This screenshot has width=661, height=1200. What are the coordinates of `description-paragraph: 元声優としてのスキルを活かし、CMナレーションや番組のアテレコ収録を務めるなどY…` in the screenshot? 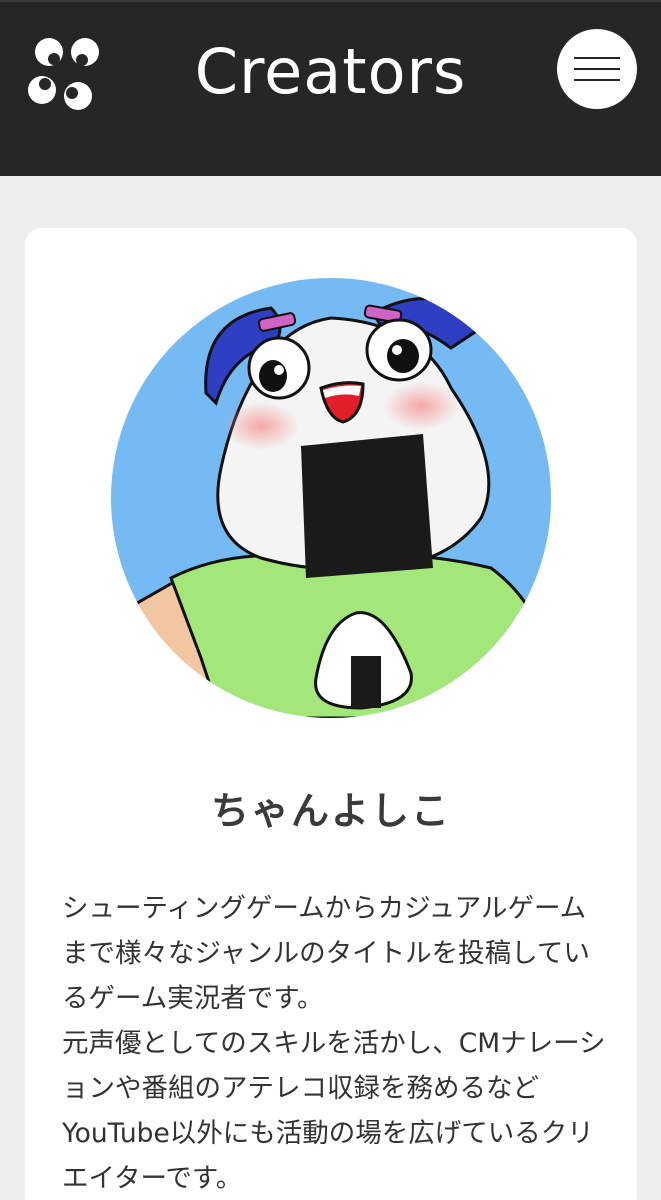 It's located at (334, 1111).